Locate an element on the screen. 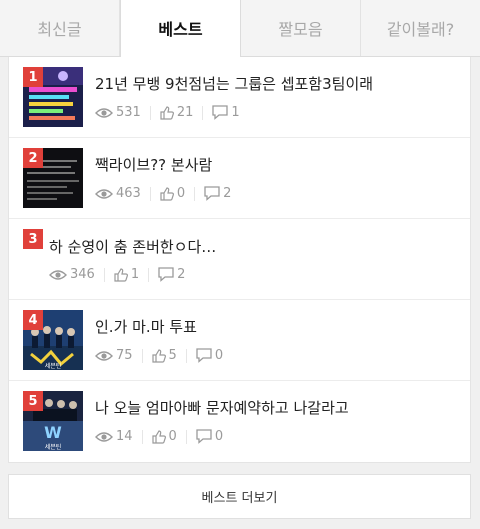 The image size is (480, 529). post-meta: 75 5 0 is located at coordinates (159, 355).